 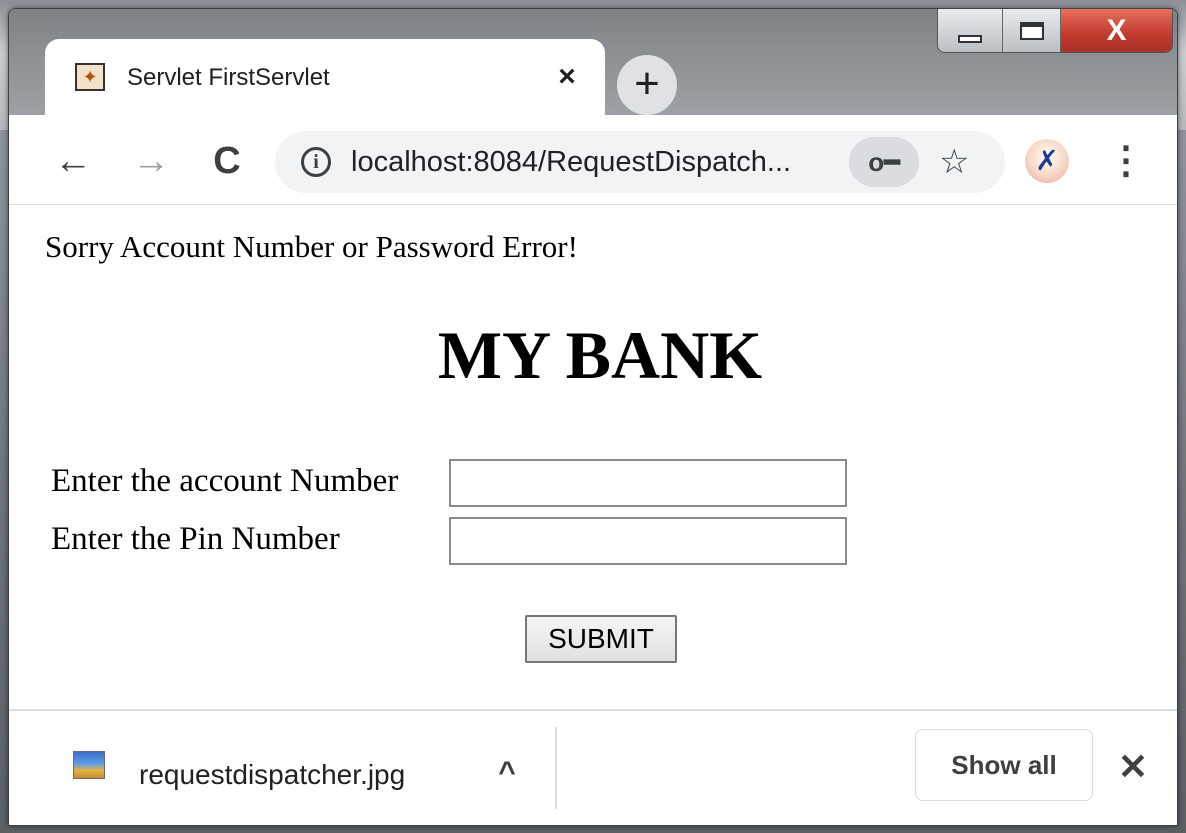 What do you see at coordinates (1004, 765) in the screenshot?
I see `show-all-button: Show all` at bounding box center [1004, 765].